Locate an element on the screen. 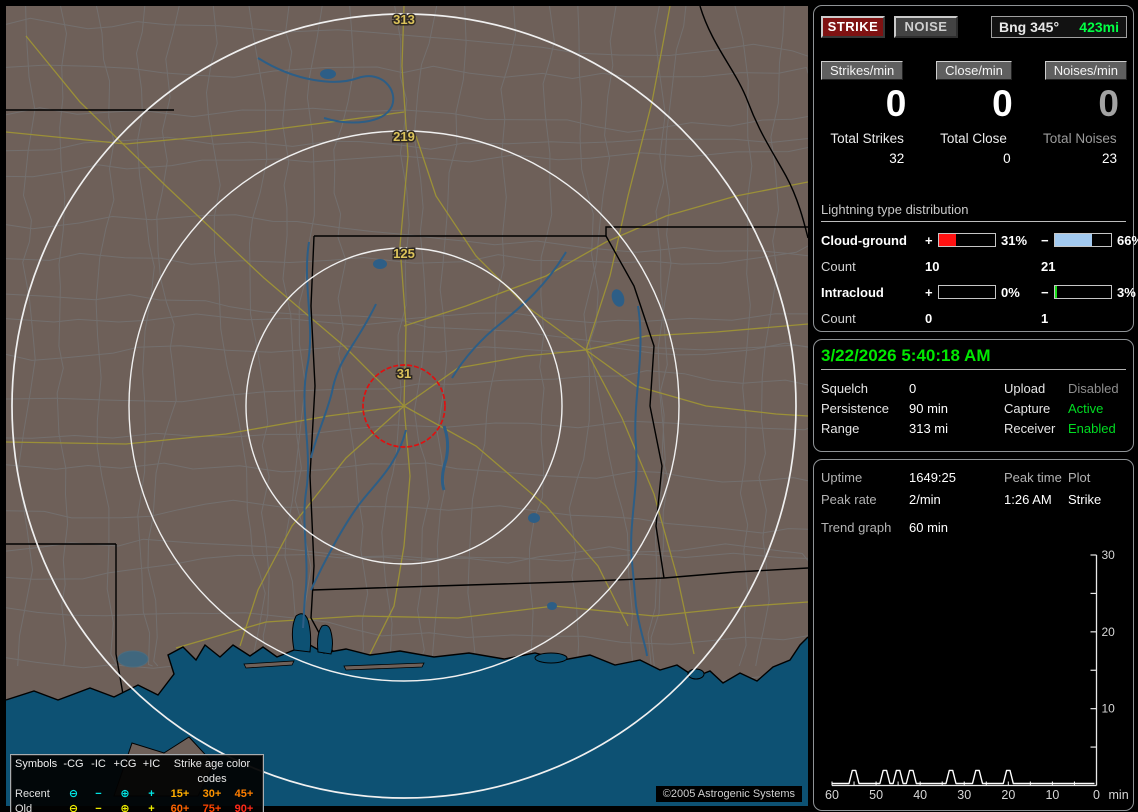 The height and width of the screenshot is (812, 1138). svg-text: 50 is located at coordinates (876, 795).